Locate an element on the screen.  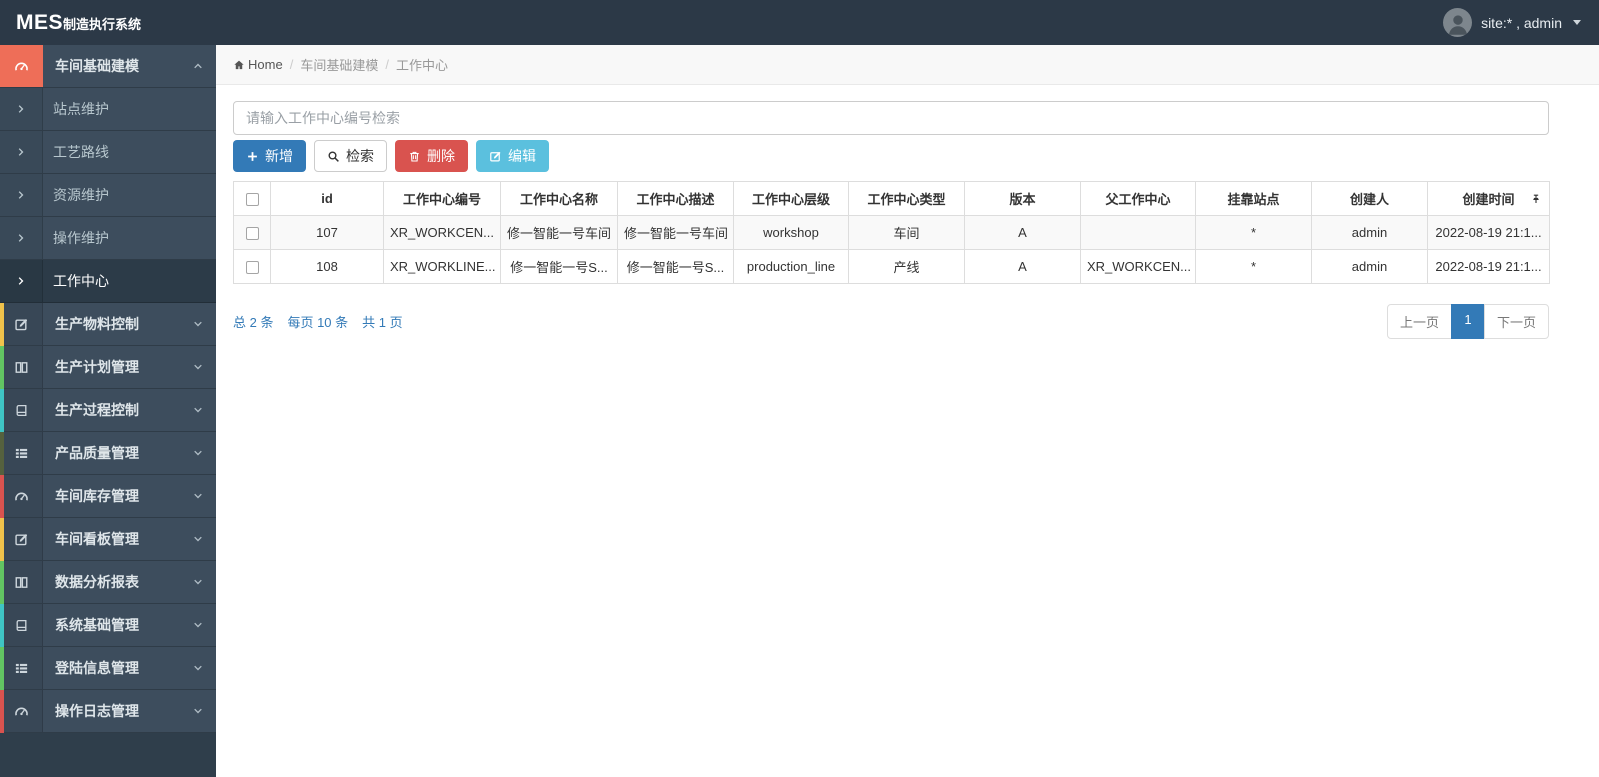
sidebar-group-production-plan-management: 生产计划管理 is located at coordinates (108, 367).